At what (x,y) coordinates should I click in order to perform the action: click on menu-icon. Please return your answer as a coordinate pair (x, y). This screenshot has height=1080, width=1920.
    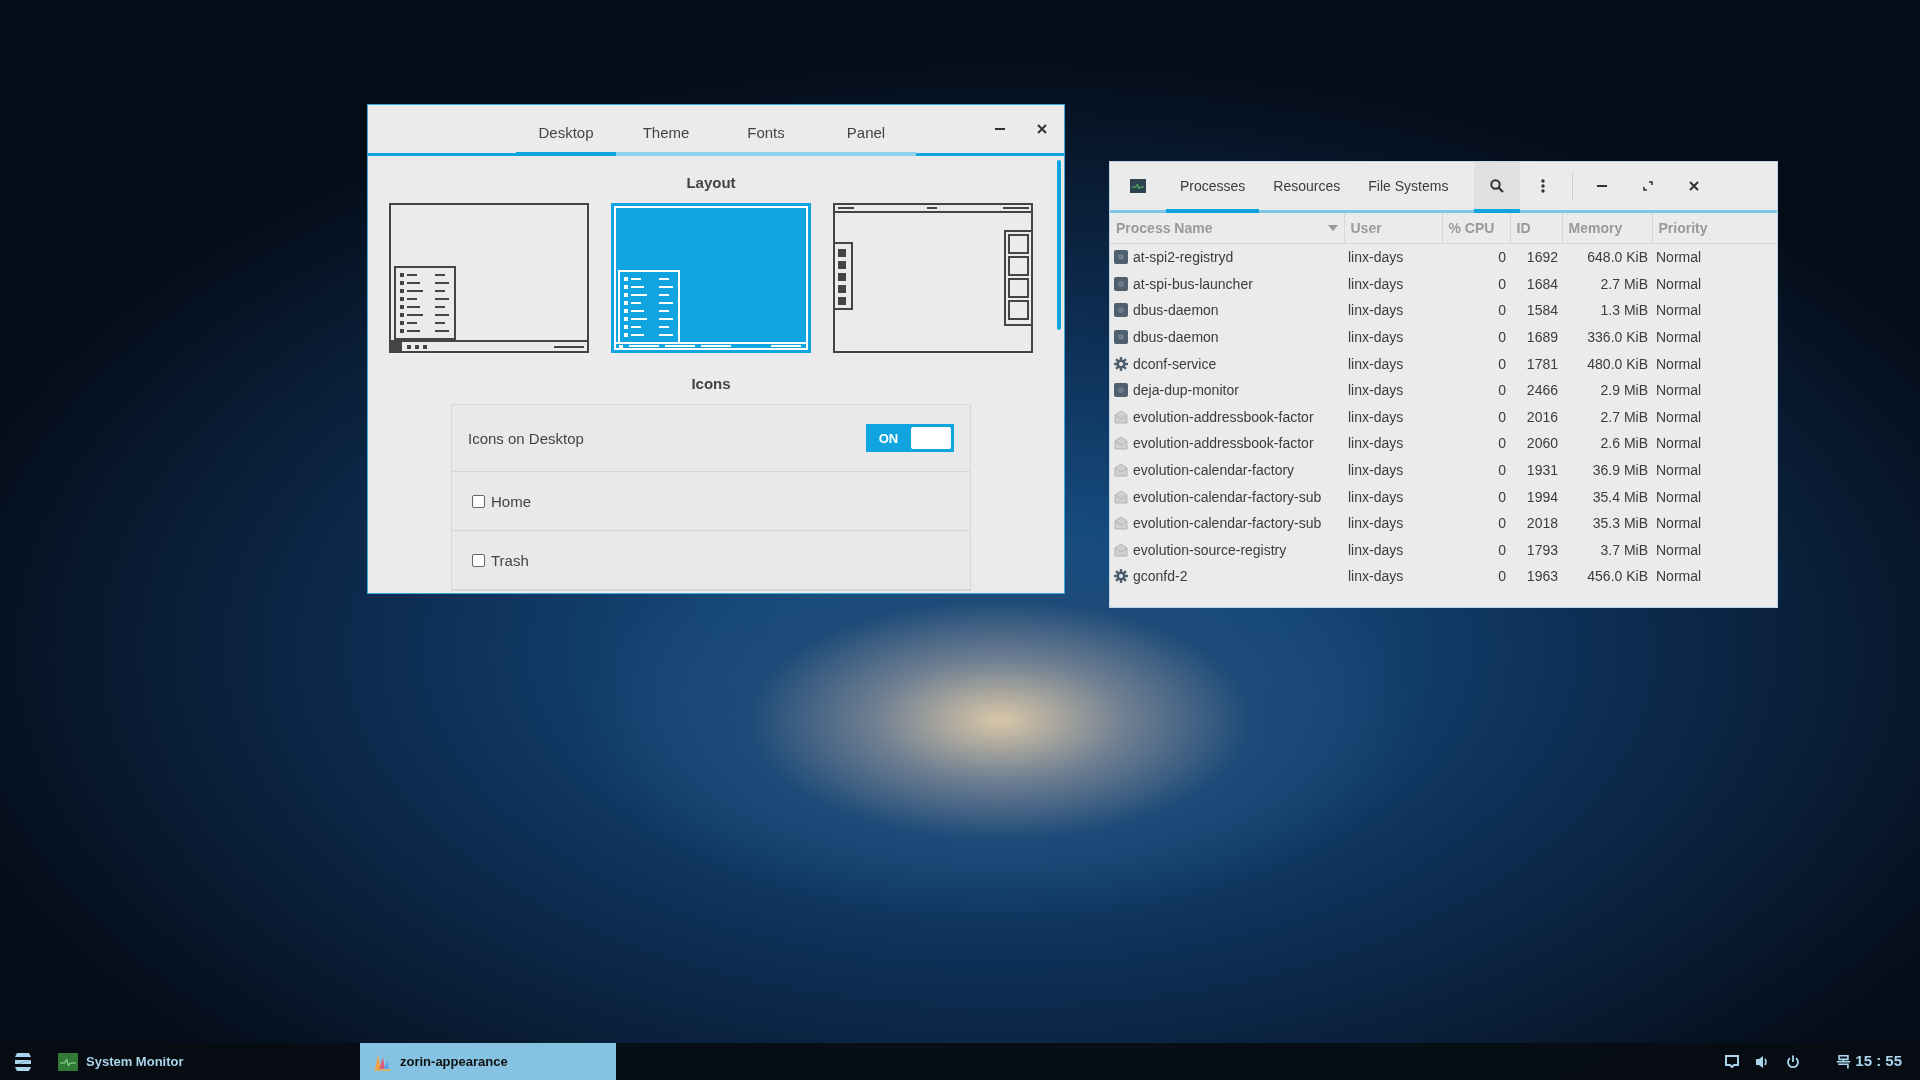
    Looking at the image, I should click on (1543, 186).